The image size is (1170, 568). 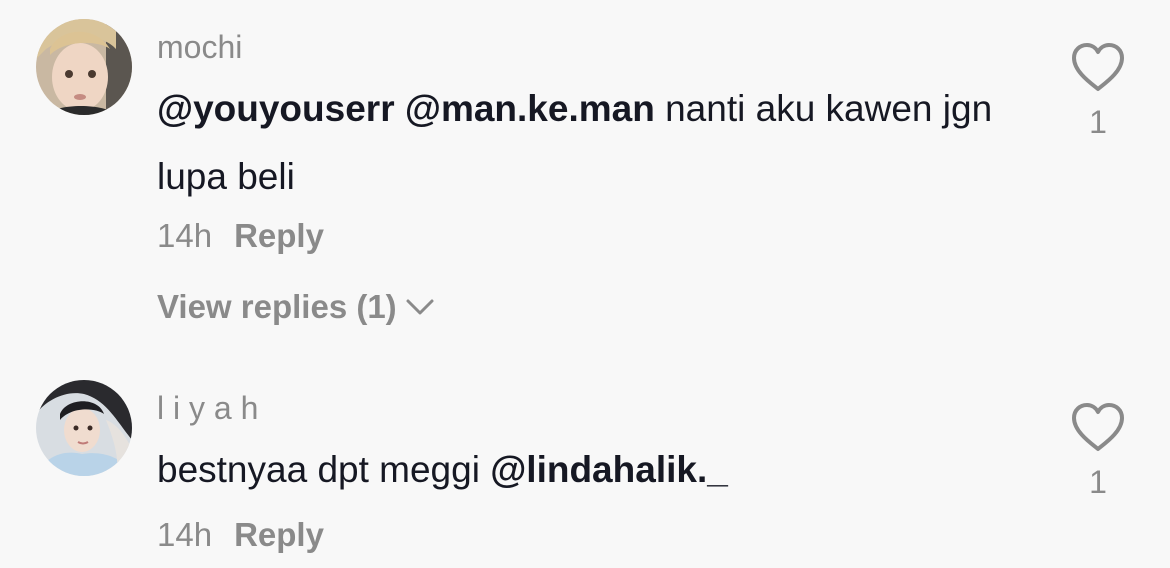 What do you see at coordinates (276, 108) in the screenshot?
I see `mention-link: @youyouserr` at bounding box center [276, 108].